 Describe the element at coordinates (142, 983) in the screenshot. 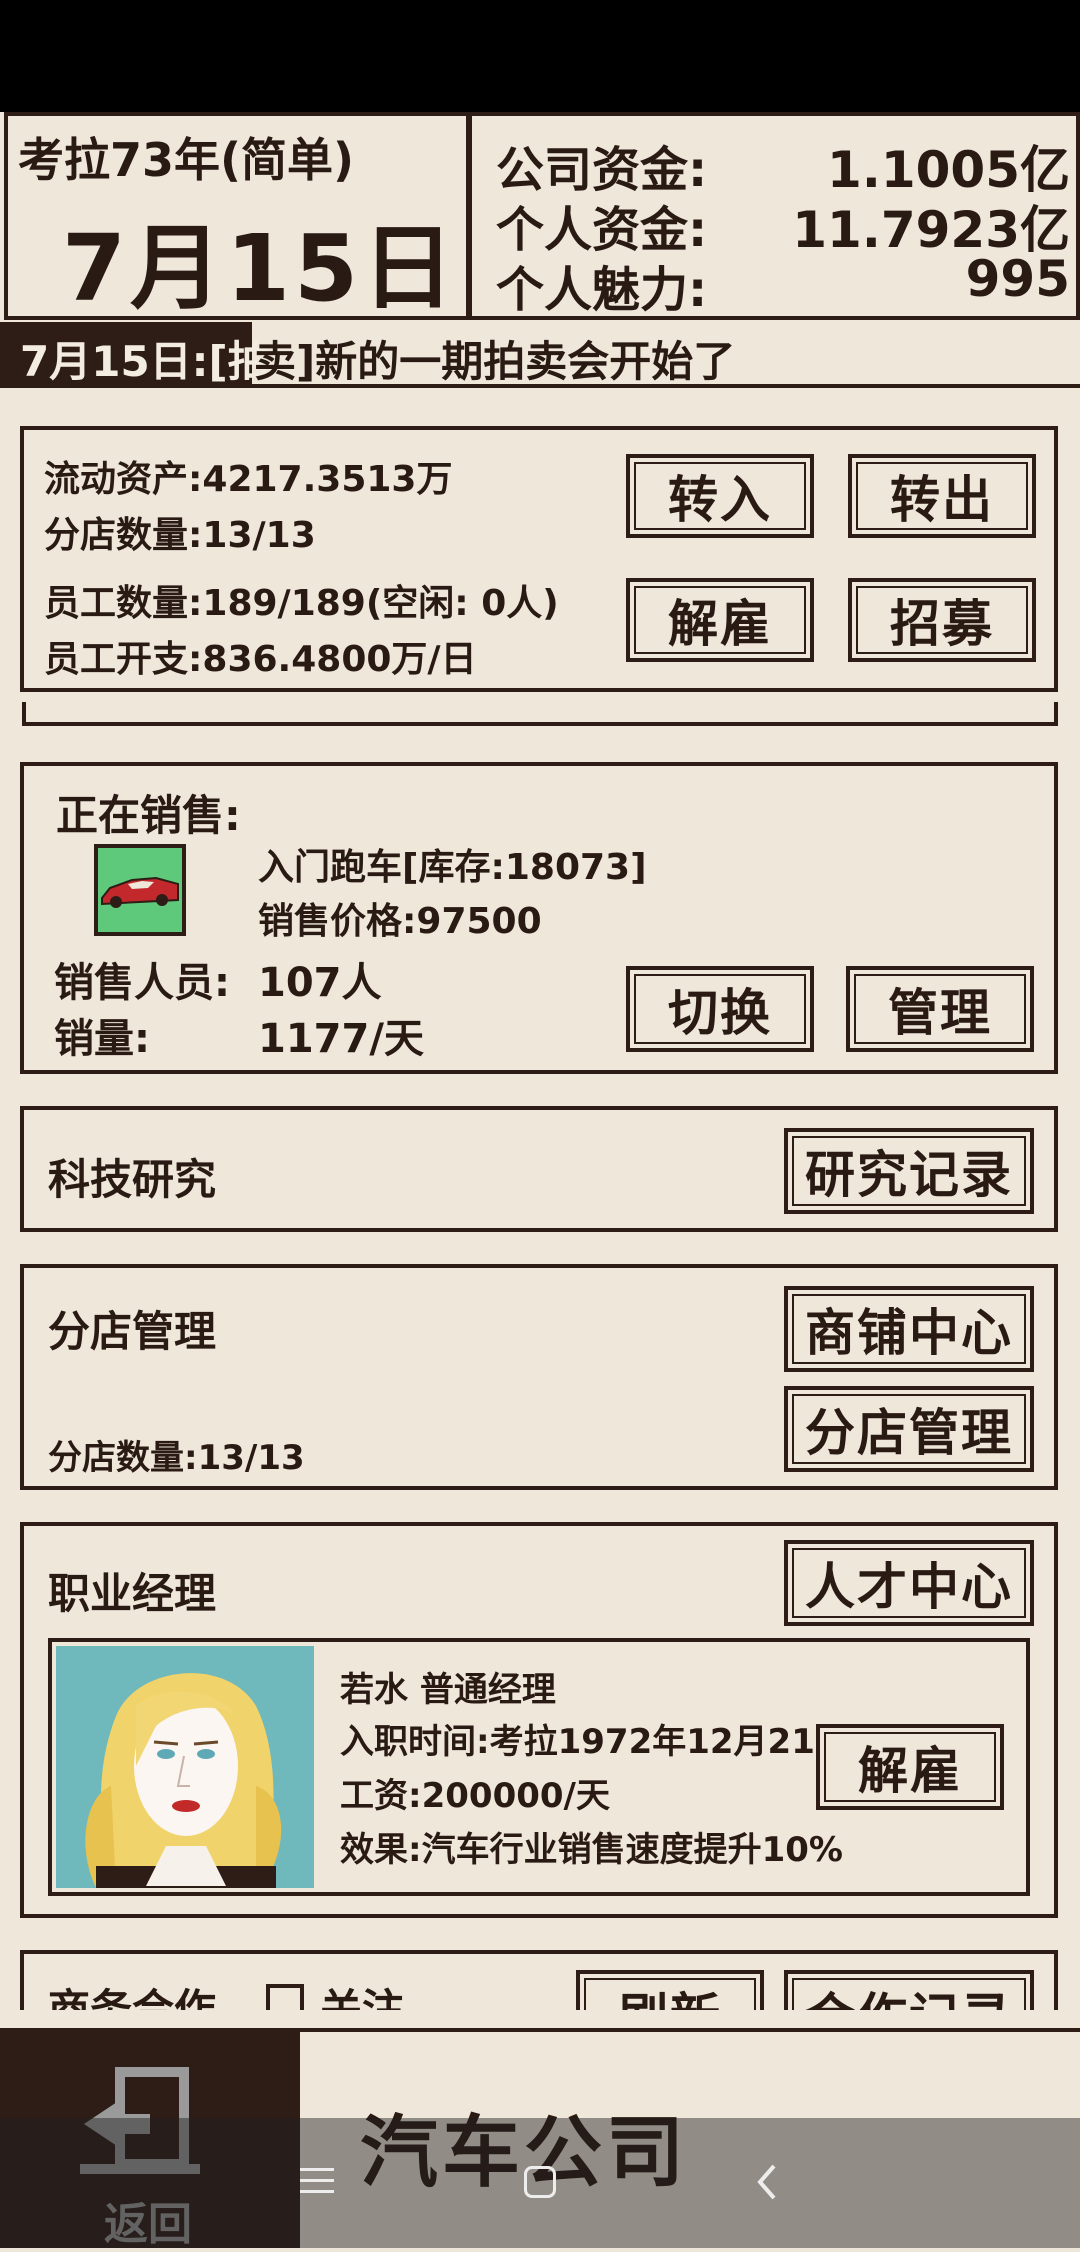

I see `sales-staff-label: 销售人员:` at that location.